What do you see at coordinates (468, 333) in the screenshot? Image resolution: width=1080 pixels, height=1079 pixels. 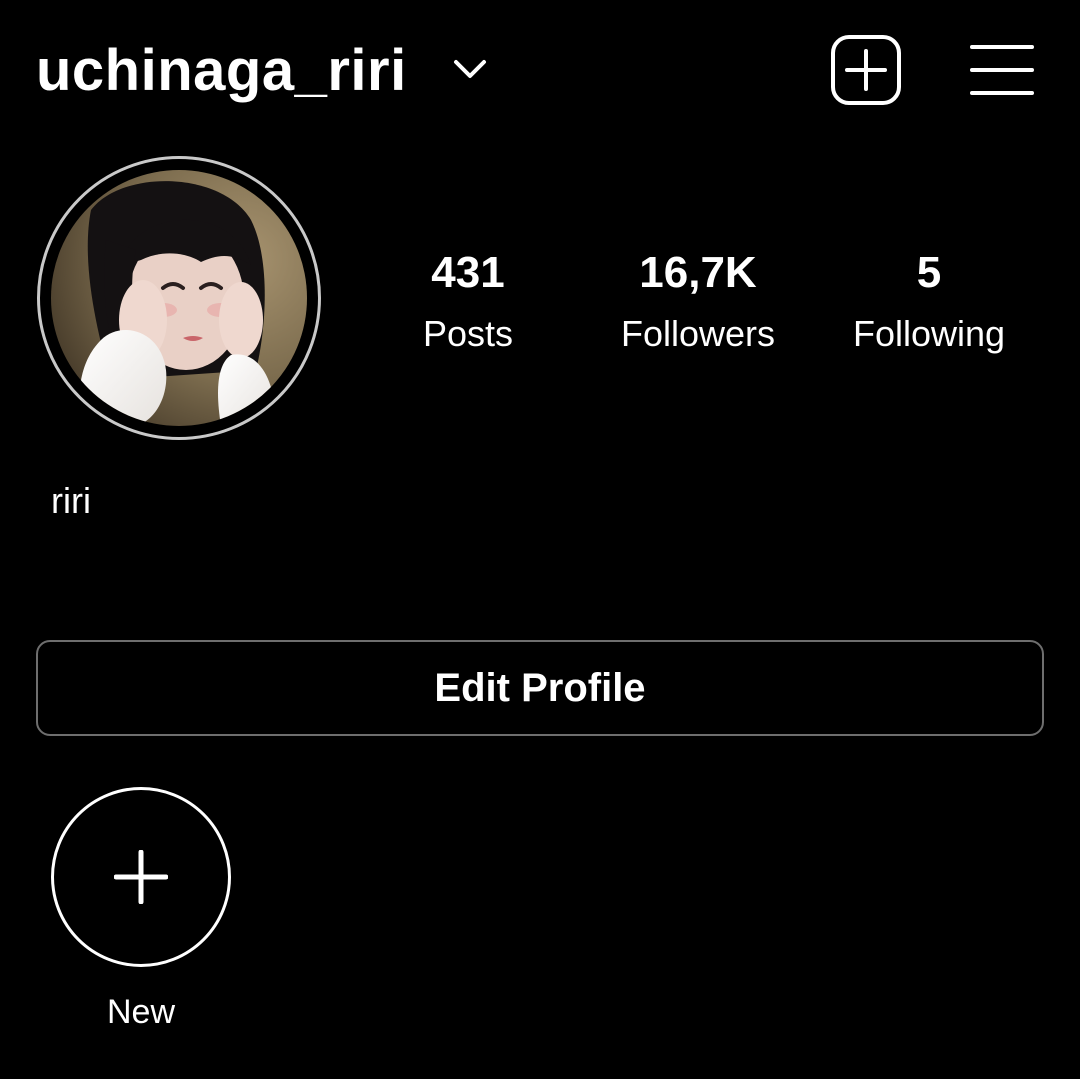 I see `stat-label: Posts` at bounding box center [468, 333].